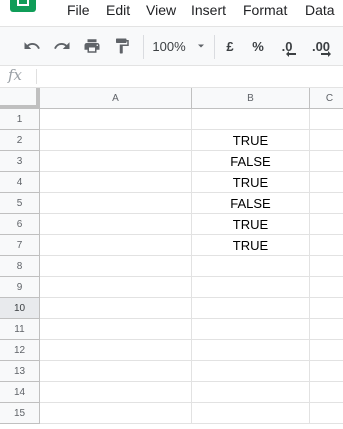 The width and height of the screenshot is (343, 429). I want to click on table-row: 5 FALSE, so click(171, 203).